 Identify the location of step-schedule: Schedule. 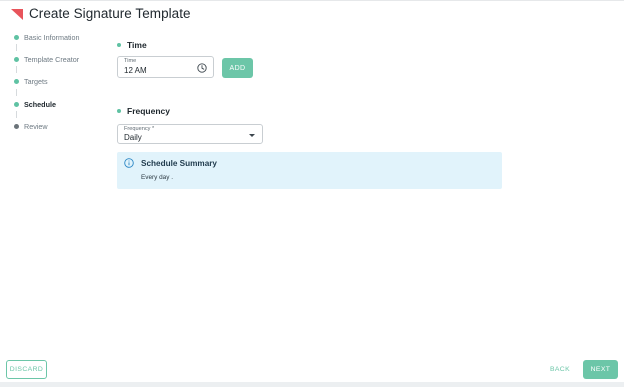
(34, 104).